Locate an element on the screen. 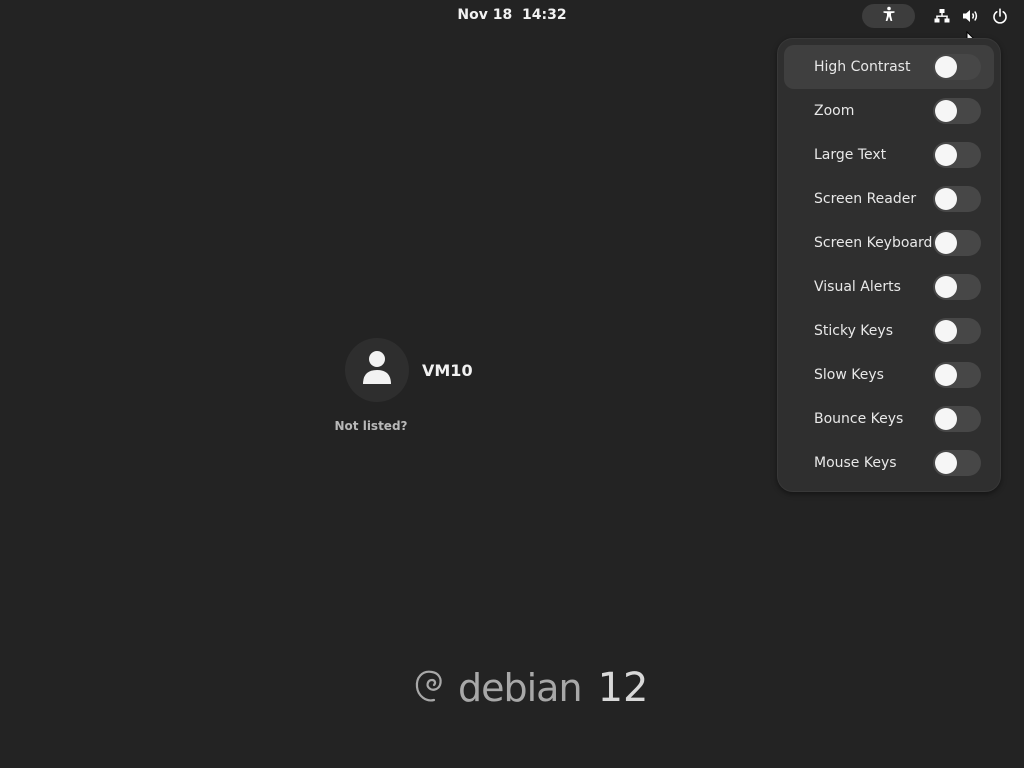 The width and height of the screenshot is (1024, 768). menu-item-label: Bounce Keys is located at coordinates (859, 419).